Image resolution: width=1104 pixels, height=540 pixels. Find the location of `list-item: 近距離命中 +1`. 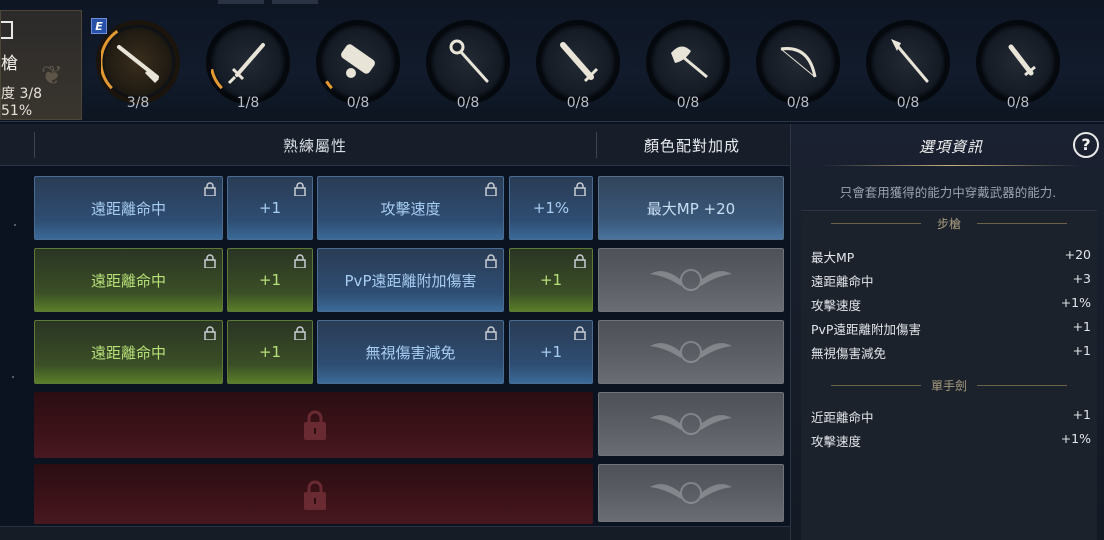

list-item: 近距離命中 +1 is located at coordinates (951, 416).